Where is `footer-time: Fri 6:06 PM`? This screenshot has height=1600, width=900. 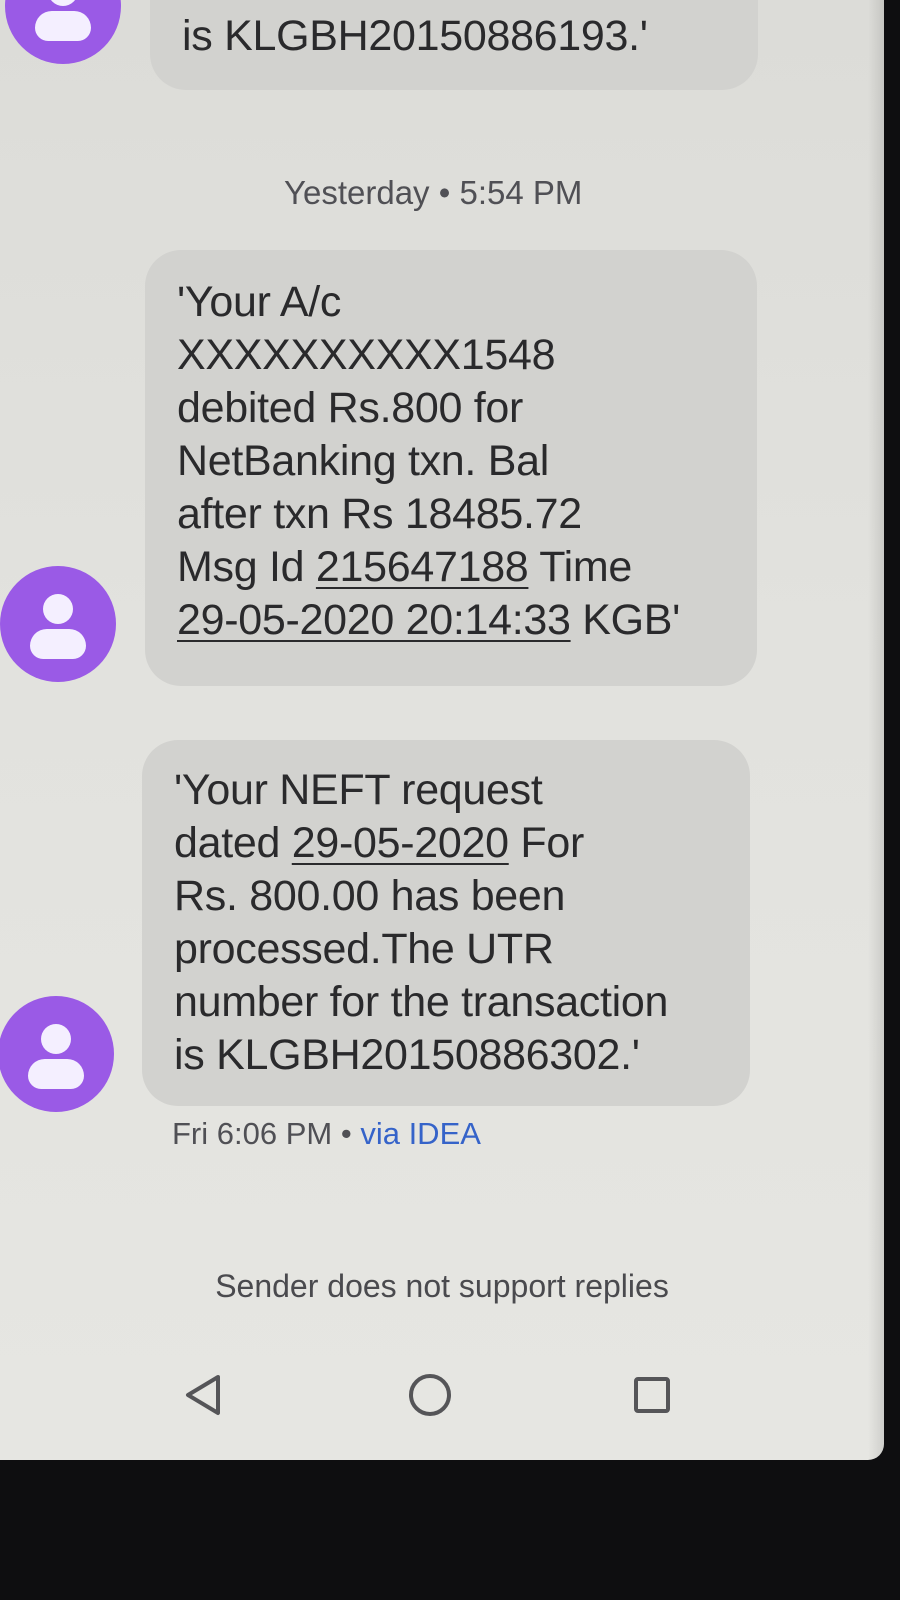
footer-time: Fri 6:06 PM is located at coordinates (252, 1133).